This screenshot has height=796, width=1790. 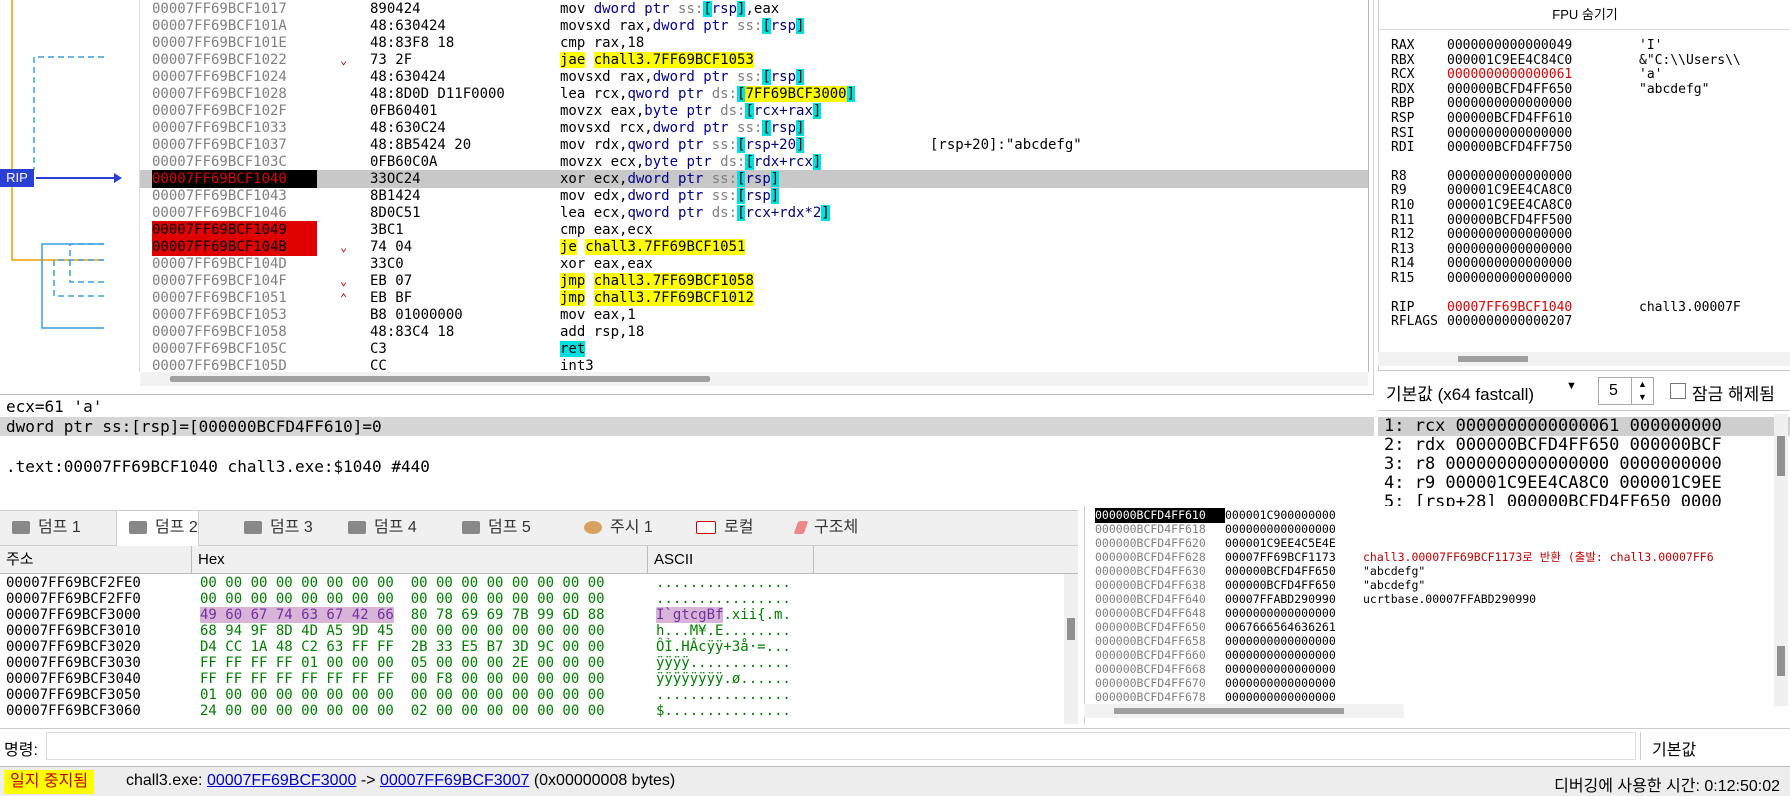 I want to click on tab-덤프-1: 덤프 1, so click(x=40, y=528).